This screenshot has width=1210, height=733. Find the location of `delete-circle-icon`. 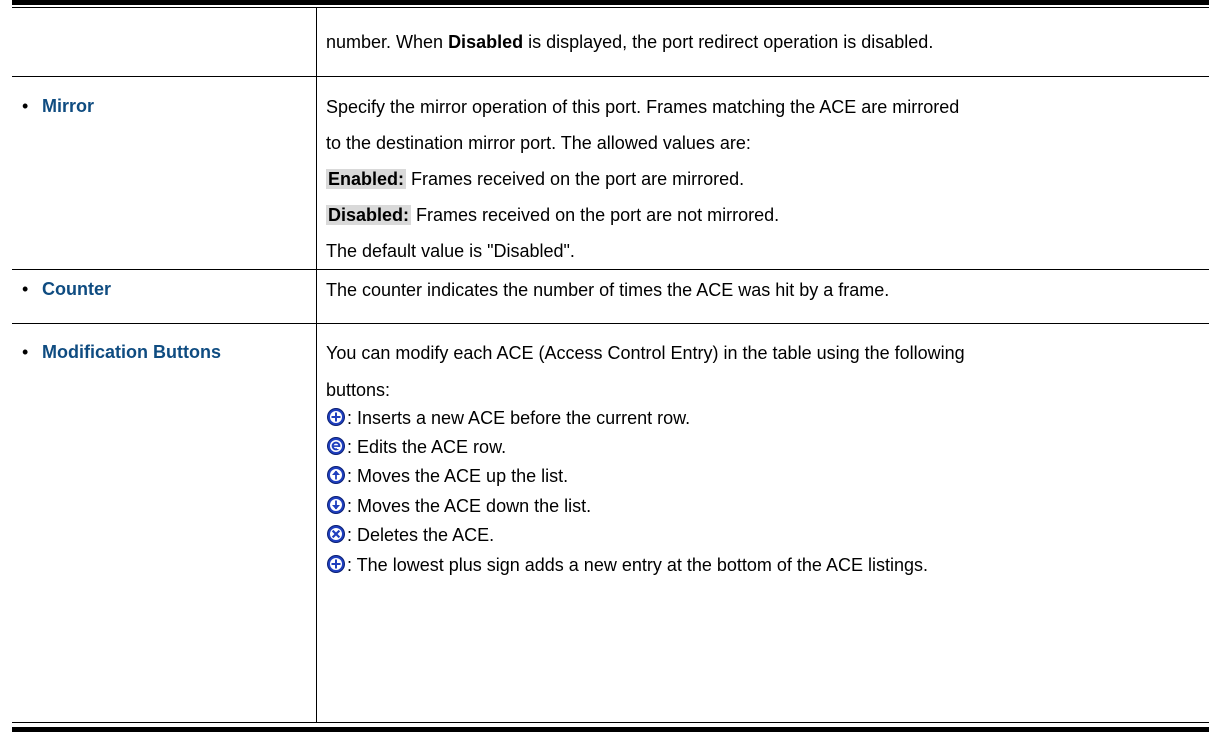

delete-circle-icon is located at coordinates (336, 534).